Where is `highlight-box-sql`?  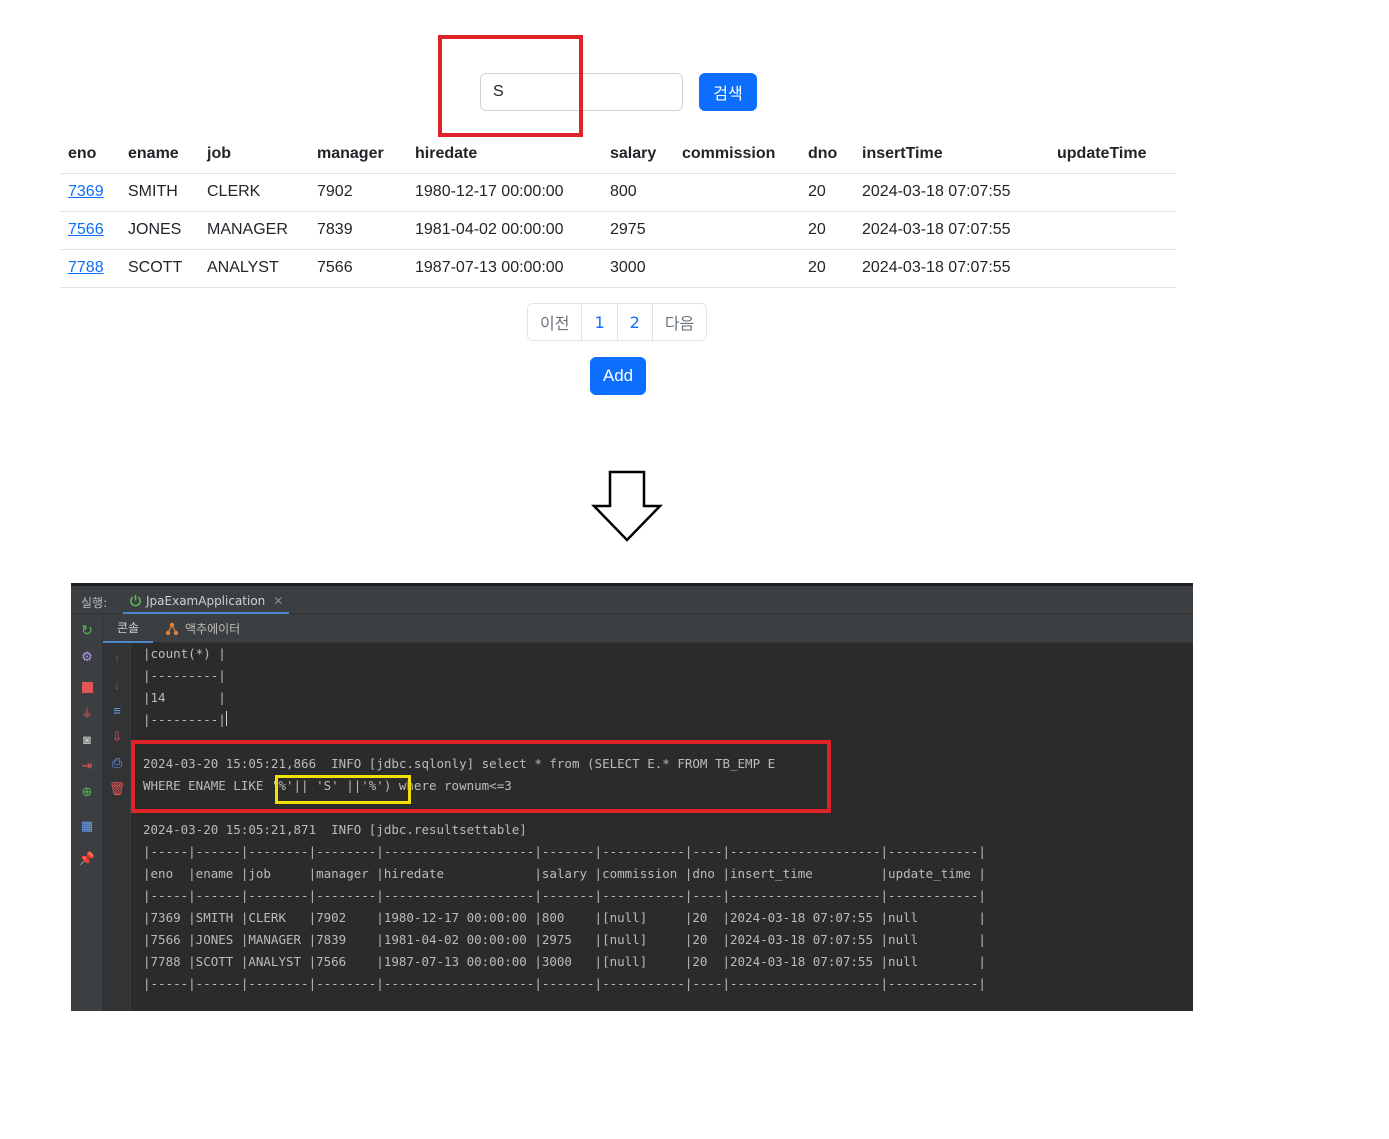
highlight-box-sql is located at coordinates (481, 776).